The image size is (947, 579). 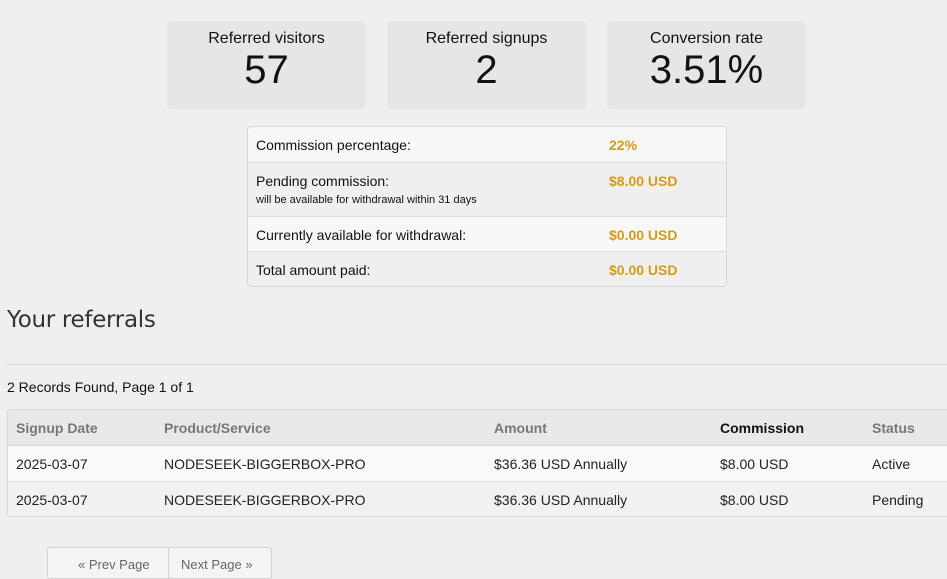 I want to click on total-paid-row: Total amount paid: $0.00 USD, so click(x=487, y=268).